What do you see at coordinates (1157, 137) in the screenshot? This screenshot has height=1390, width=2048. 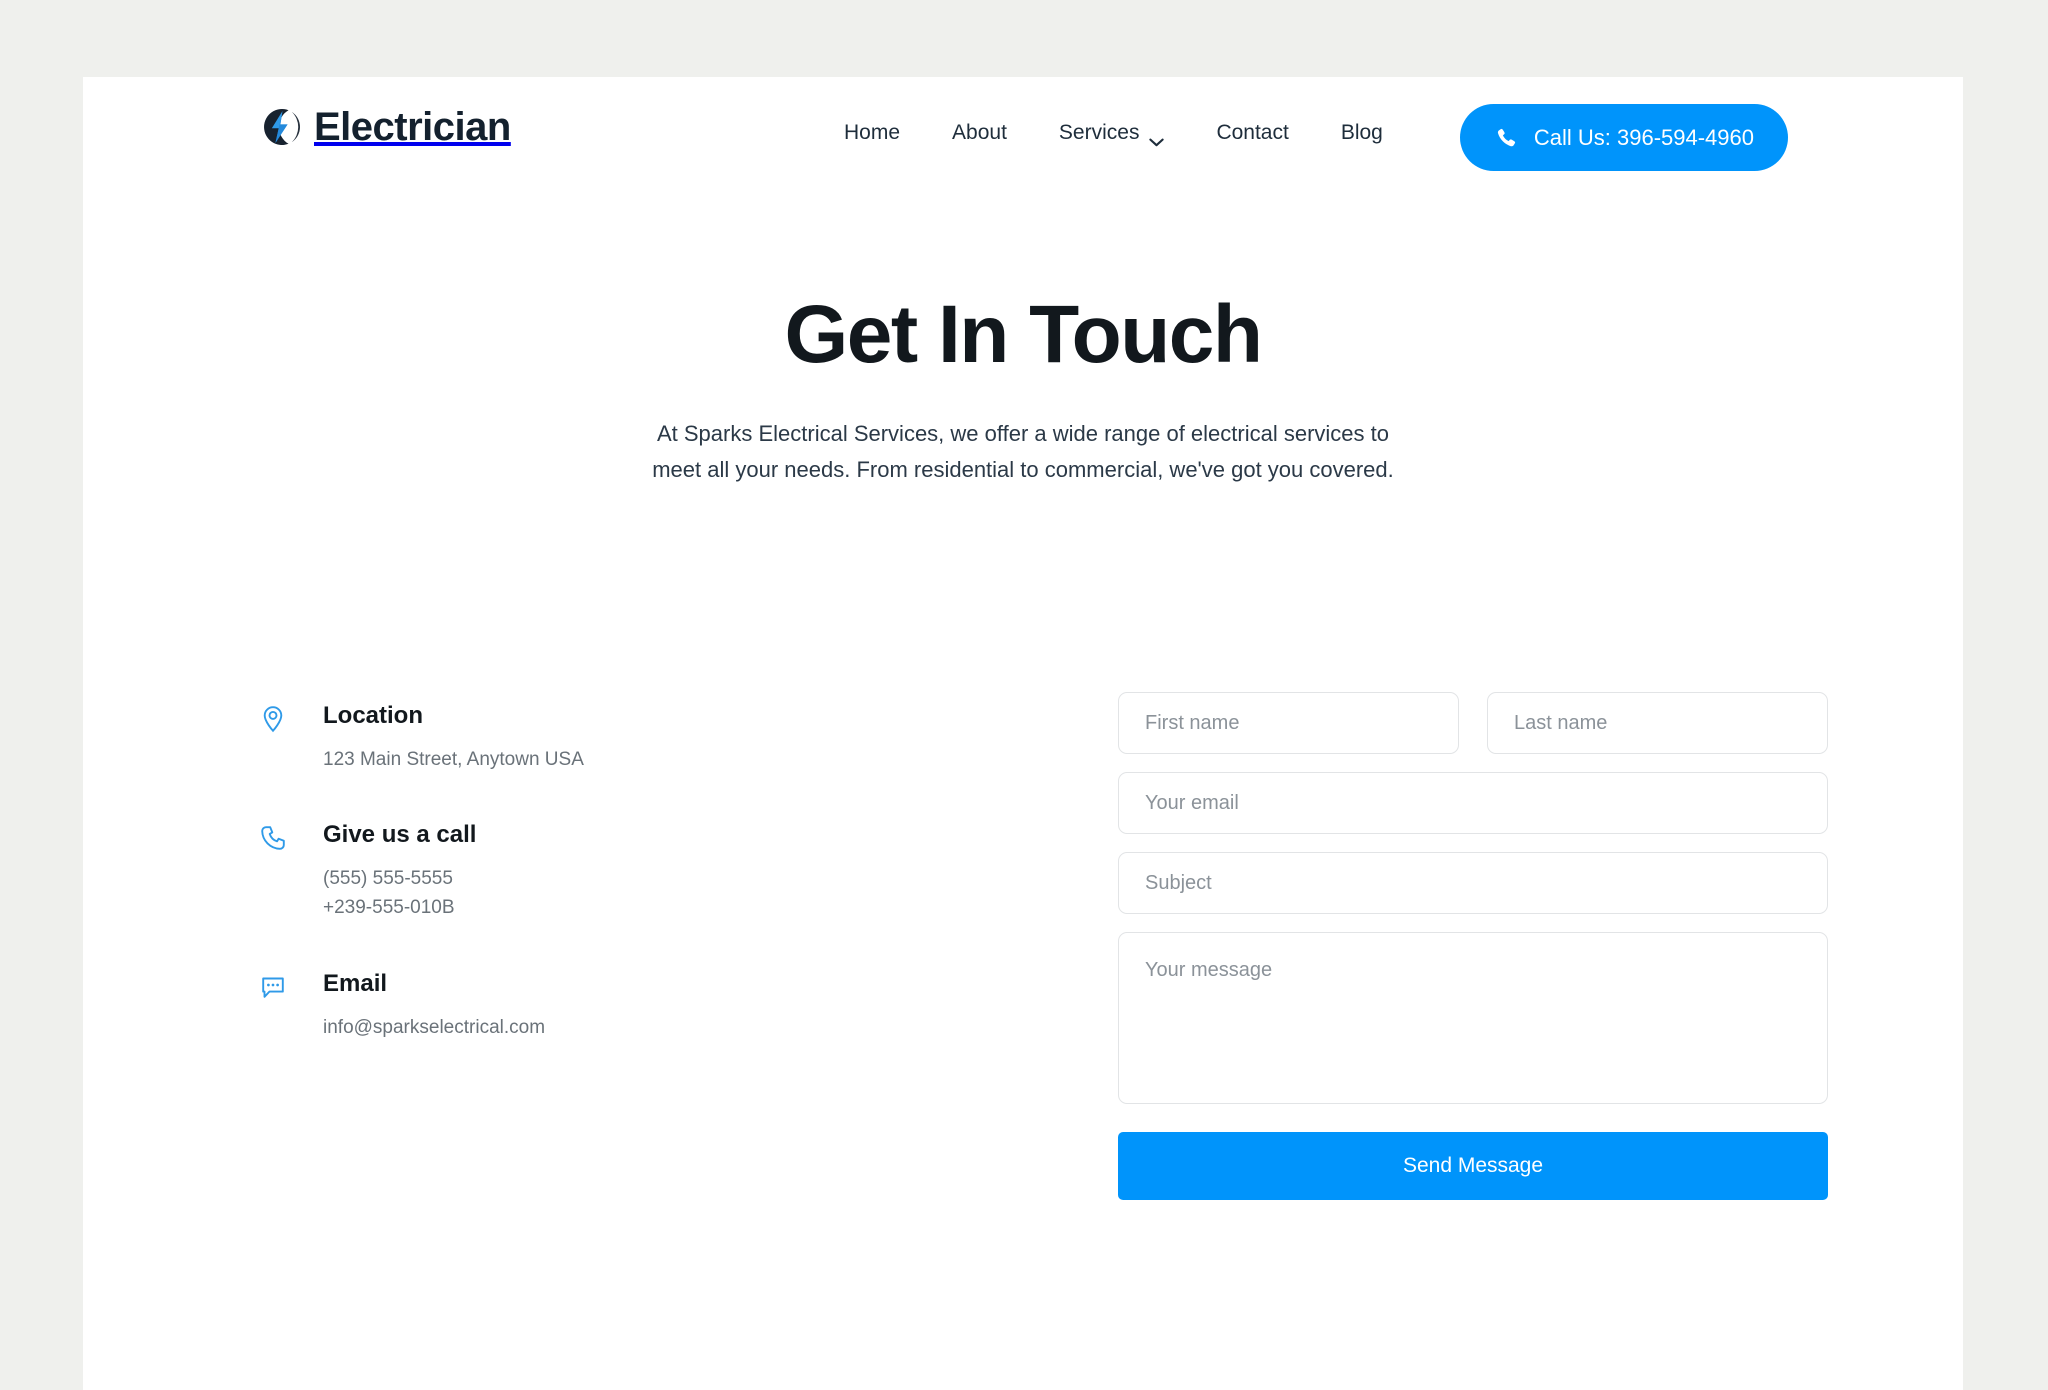 I see `chevron-down-icon` at bounding box center [1157, 137].